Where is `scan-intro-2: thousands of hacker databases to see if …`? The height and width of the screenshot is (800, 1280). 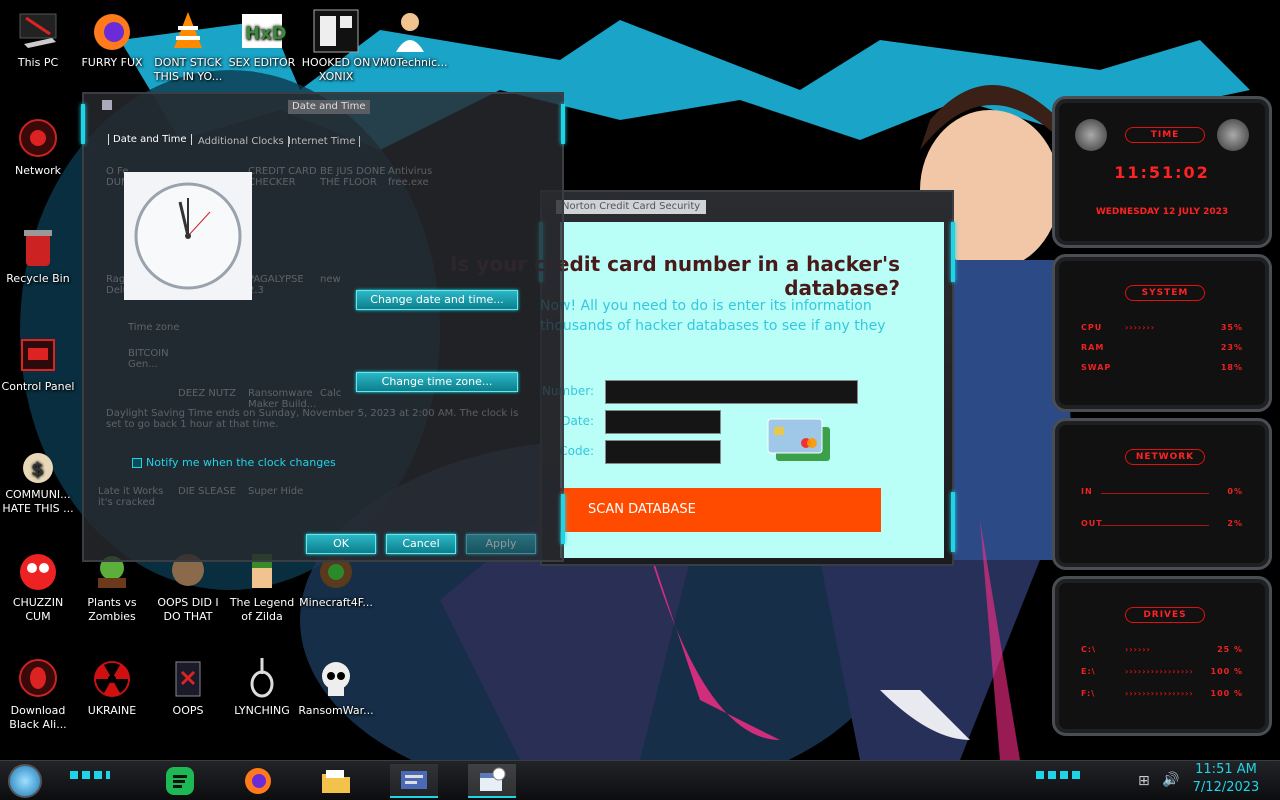 scan-intro-2: thousands of hacker databases to see if … is located at coordinates (713, 326).